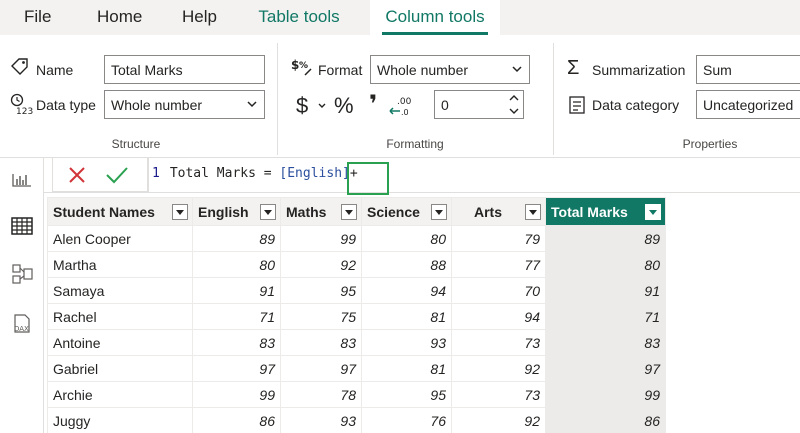 The width and height of the screenshot is (800, 433). I want to click on table-cell: Juggy, so click(120, 420).